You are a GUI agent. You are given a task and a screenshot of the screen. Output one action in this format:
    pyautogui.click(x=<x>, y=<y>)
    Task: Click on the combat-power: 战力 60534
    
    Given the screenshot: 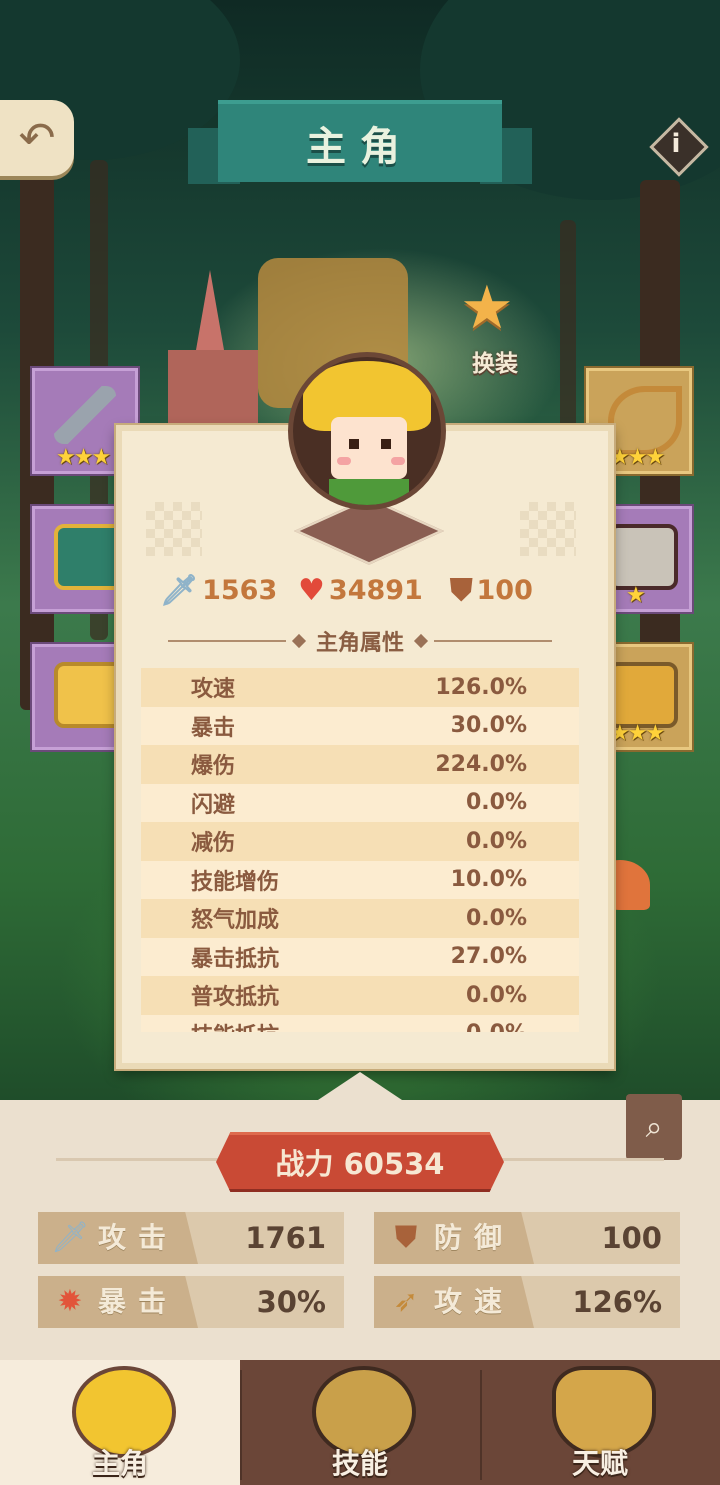 What is the action you would take?
    pyautogui.click(x=360, y=1164)
    